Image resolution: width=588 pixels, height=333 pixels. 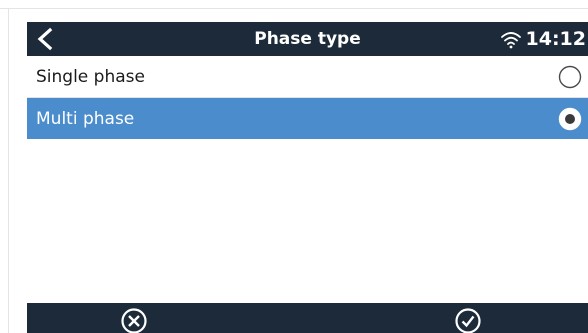 What do you see at coordinates (307, 39) in the screenshot?
I see `title-bar: Phase type 14:12` at bounding box center [307, 39].